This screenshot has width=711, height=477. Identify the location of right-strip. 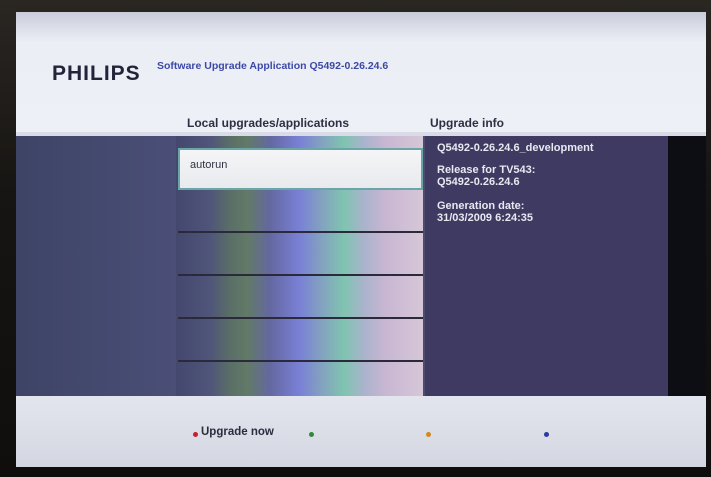
(687, 266).